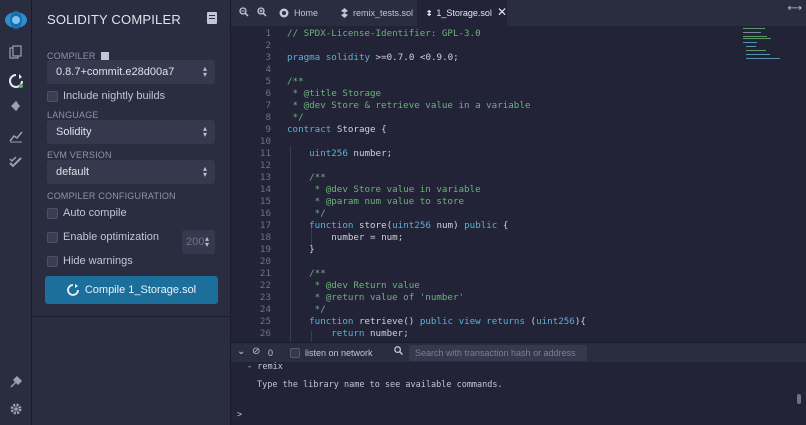 Image resolution: width=806 pixels, height=425 pixels. What do you see at coordinates (111, 237) in the screenshot?
I see `optimization-label: Enable optimization` at bounding box center [111, 237].